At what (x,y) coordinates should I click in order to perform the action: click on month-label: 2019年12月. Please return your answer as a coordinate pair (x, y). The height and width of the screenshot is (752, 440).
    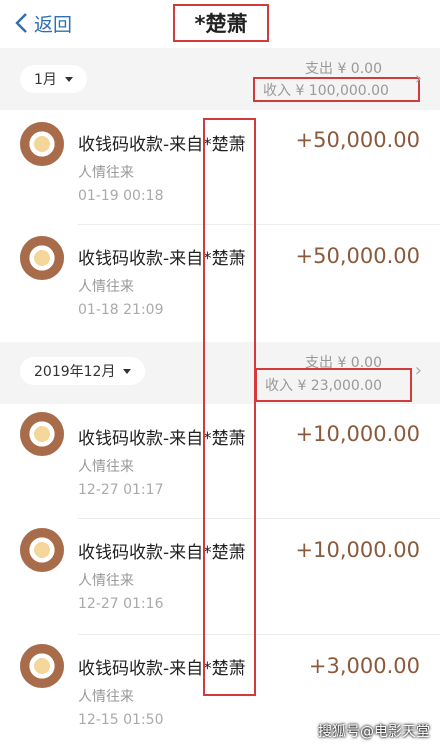
    Looking at the image, I should click on (75, 372).